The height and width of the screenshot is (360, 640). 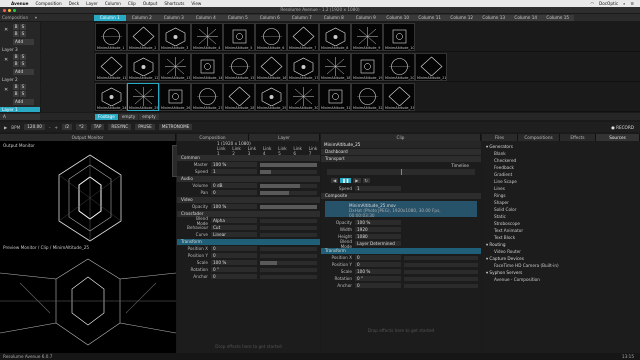 What do you see at coordinates (561, 237) in the screenshot?
I see `source-item: Text Block` at bounding box center [561, 237].